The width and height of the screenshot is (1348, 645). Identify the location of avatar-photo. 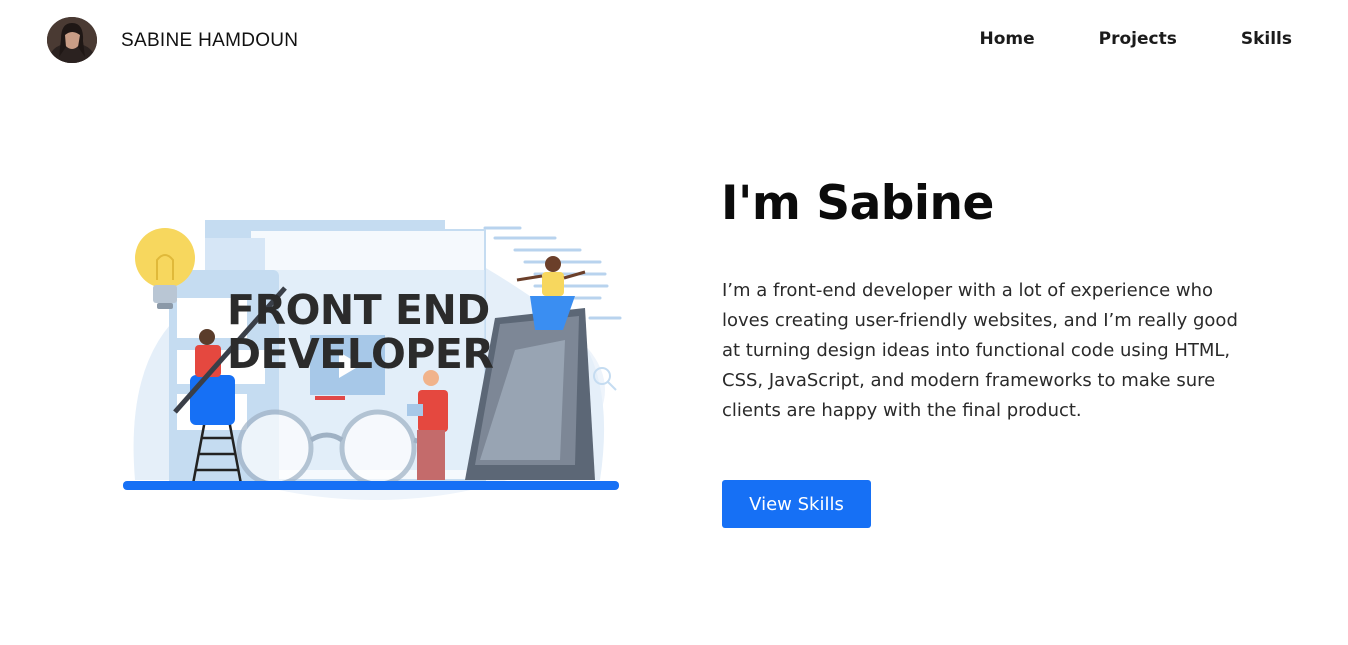
(72, 40).